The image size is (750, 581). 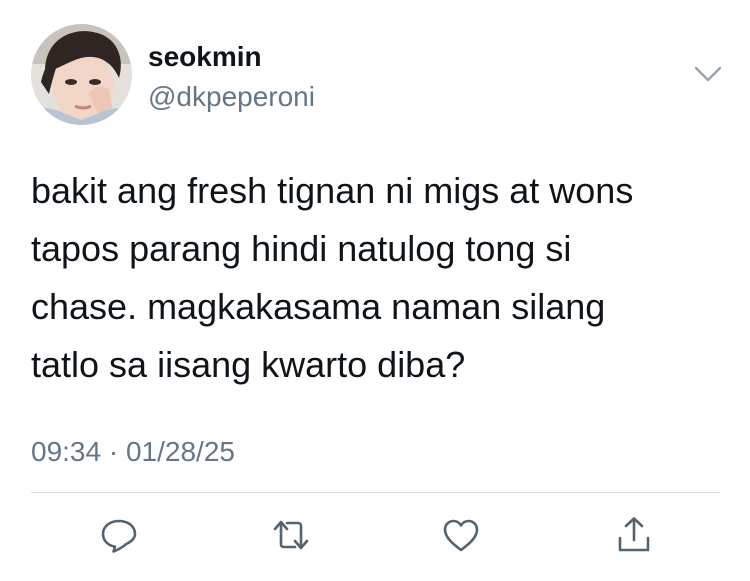 What do you see at coordinates (66, 451) in the screenshot?
I see `tweet-time: 09:34` at bounding box center [66, 451].